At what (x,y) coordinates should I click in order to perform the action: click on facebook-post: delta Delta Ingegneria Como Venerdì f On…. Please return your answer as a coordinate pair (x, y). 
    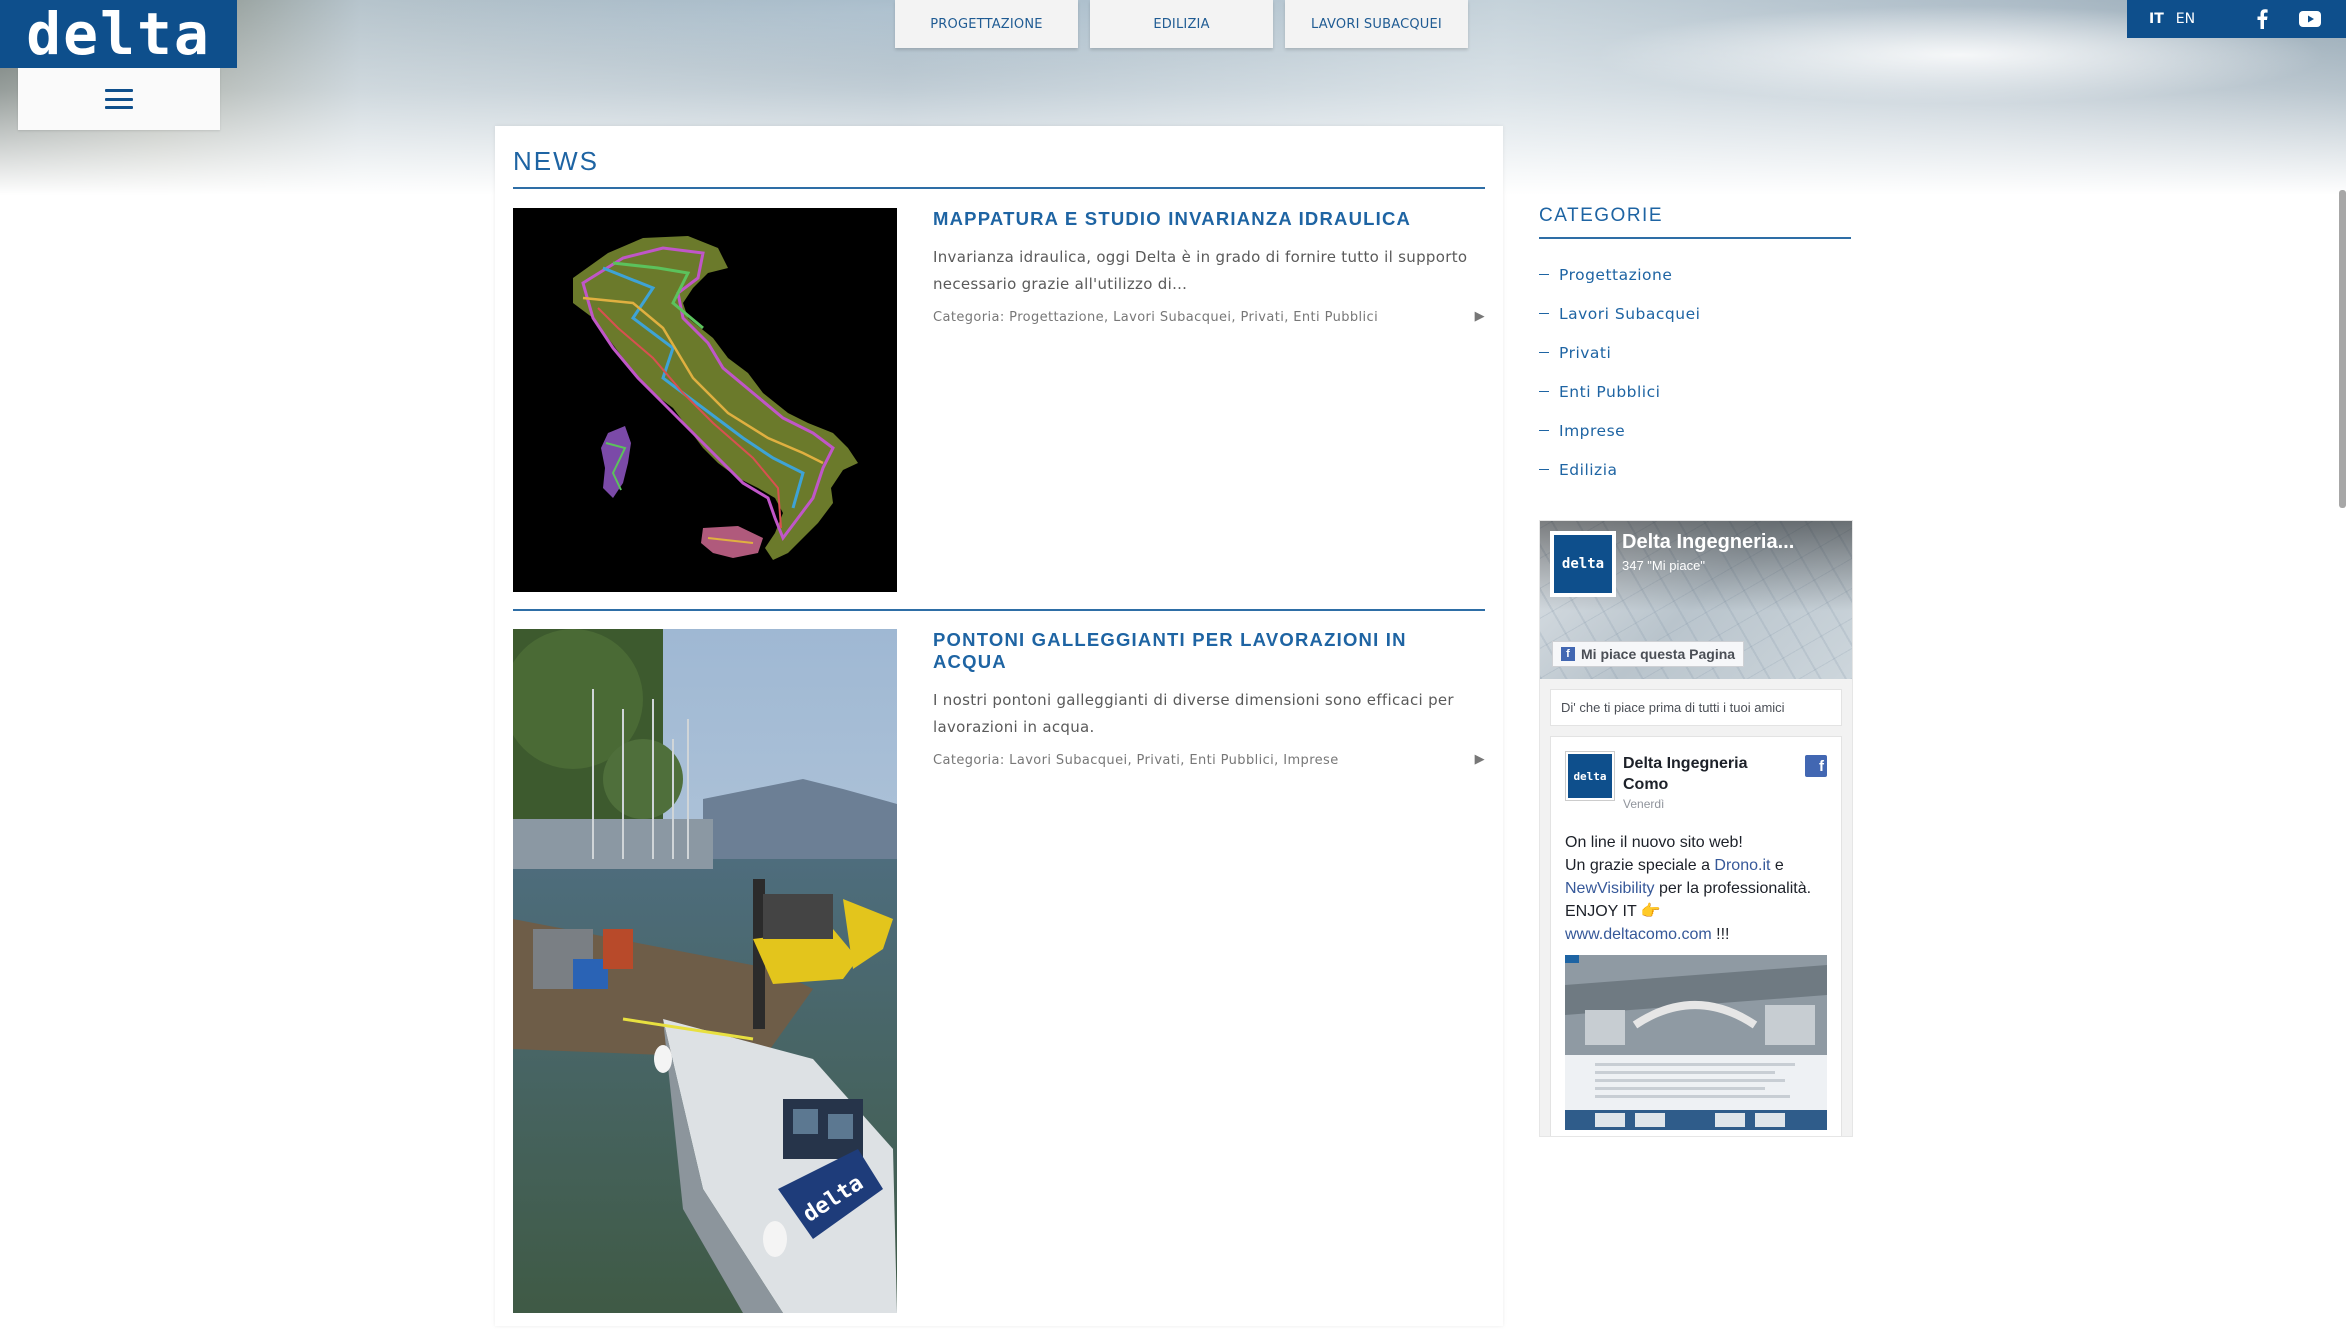
    Looking at the image, I should click on (1696, 936).